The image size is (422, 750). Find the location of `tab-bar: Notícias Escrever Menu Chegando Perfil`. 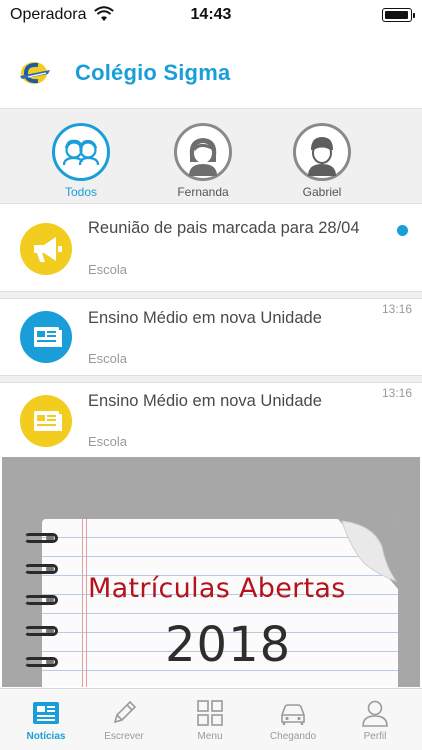

tab-bar: Notícias Escrever Menu Chegando Perfil is located at coordinates (211, 719).